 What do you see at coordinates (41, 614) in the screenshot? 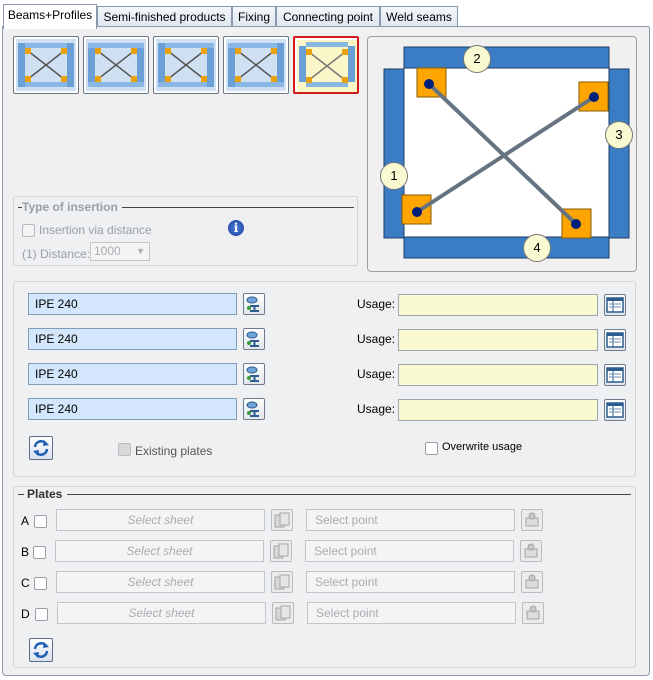
I see `plate-d-checkbox` at bounding box center [41, 614].